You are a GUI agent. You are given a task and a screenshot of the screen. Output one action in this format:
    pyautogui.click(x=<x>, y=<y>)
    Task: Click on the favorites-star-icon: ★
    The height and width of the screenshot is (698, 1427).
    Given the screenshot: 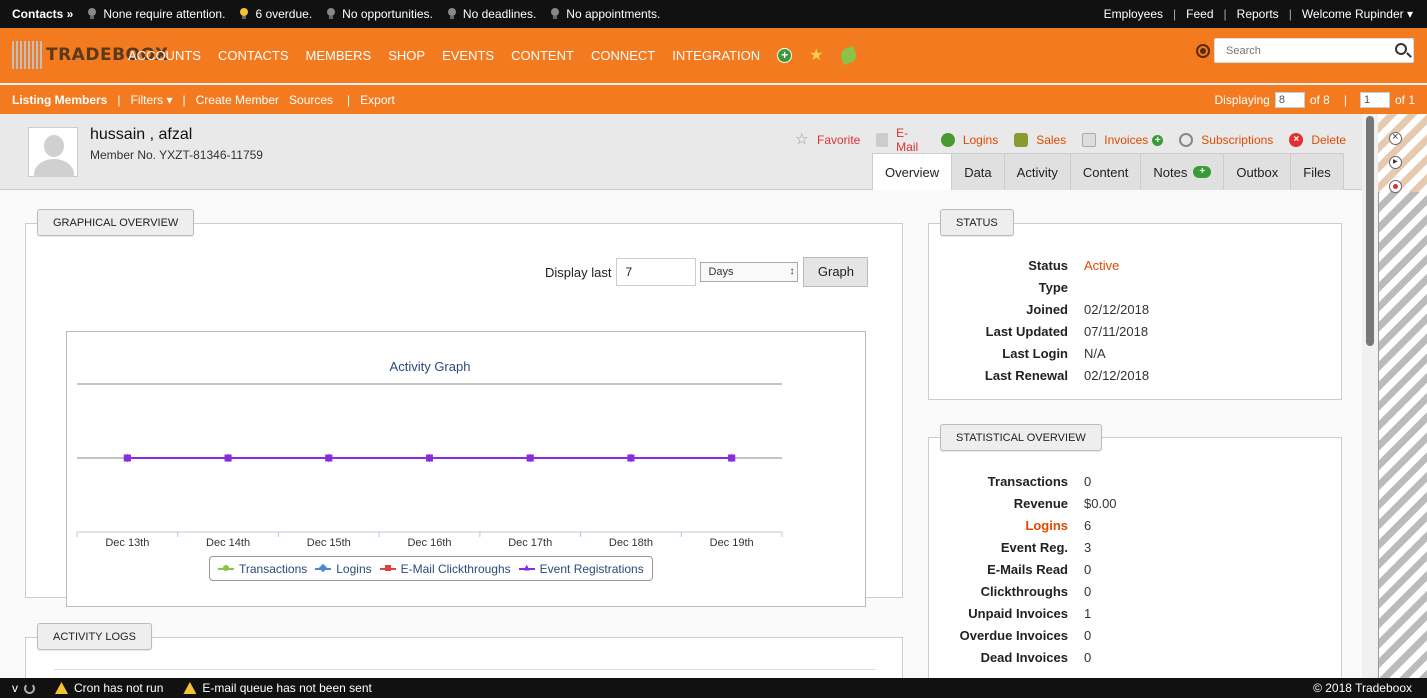 What is the action you would take?
    pyautogui.click(x=816, y=56)
    